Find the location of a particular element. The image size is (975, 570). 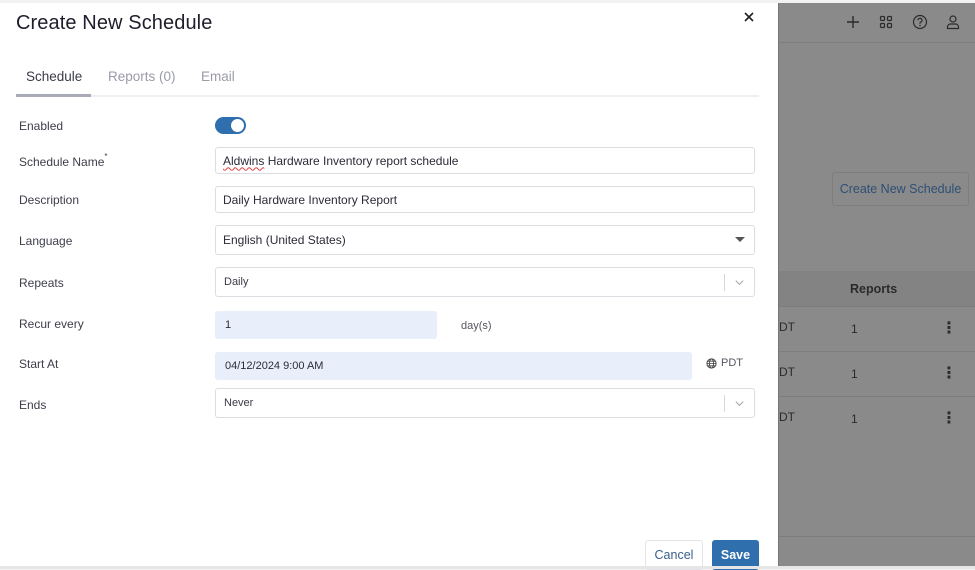

language-select: English (United States) is located at coordinates (485, 240).